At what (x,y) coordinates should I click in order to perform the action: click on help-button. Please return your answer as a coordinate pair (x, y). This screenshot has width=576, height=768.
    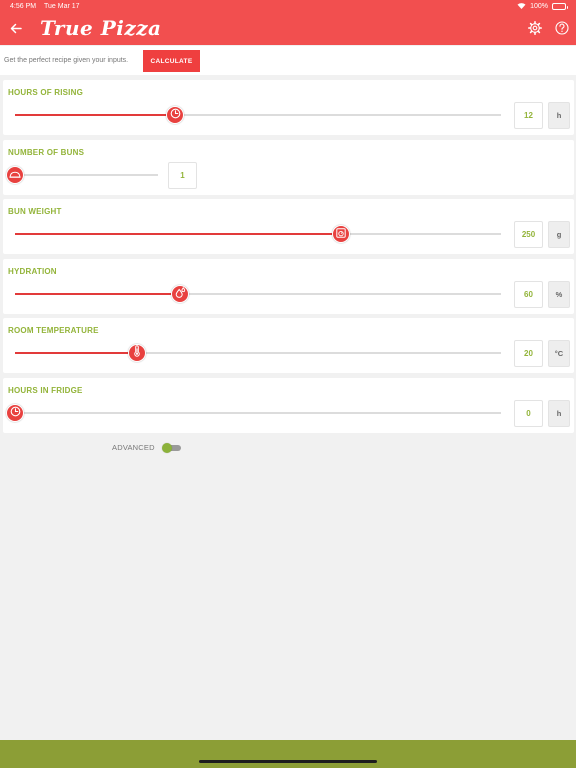
    Looking at the image, I should click on (562, 30).